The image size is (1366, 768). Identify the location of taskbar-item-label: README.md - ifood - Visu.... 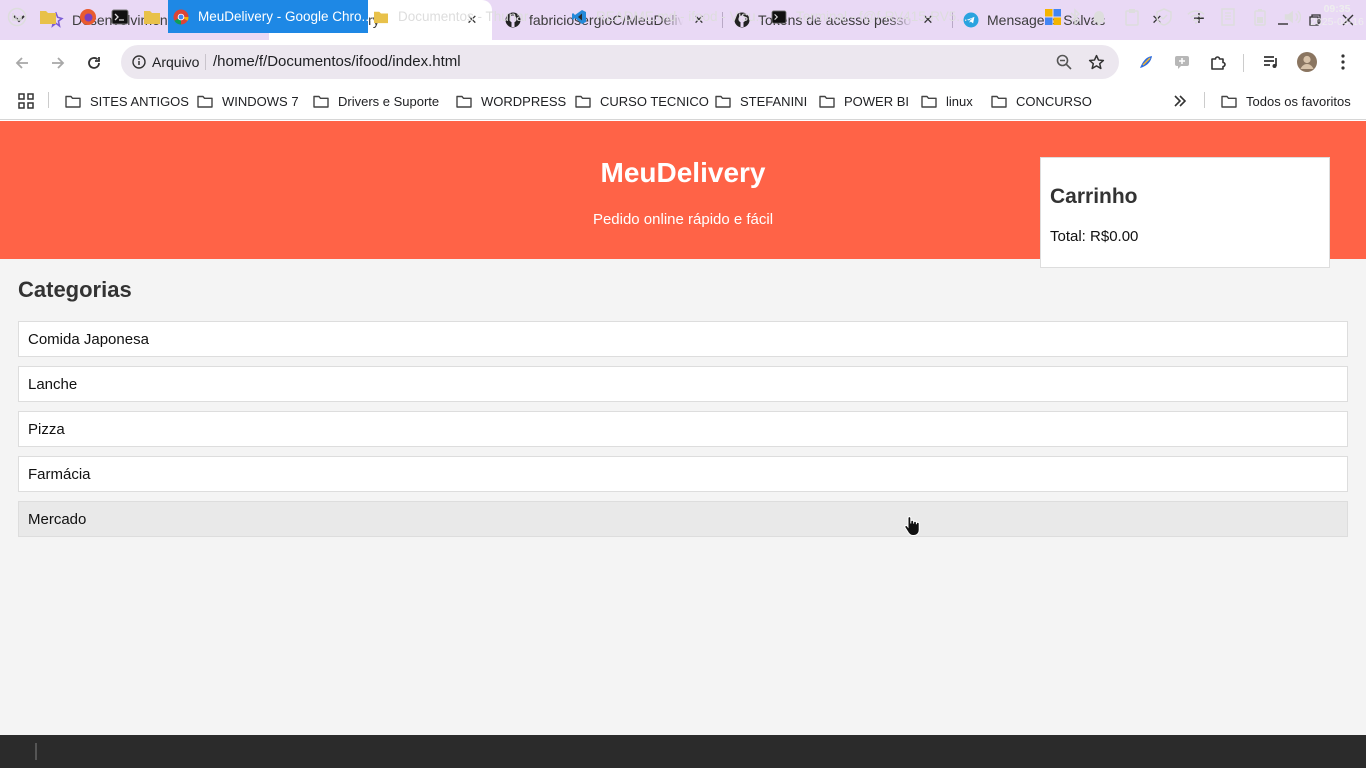
(681, 16).